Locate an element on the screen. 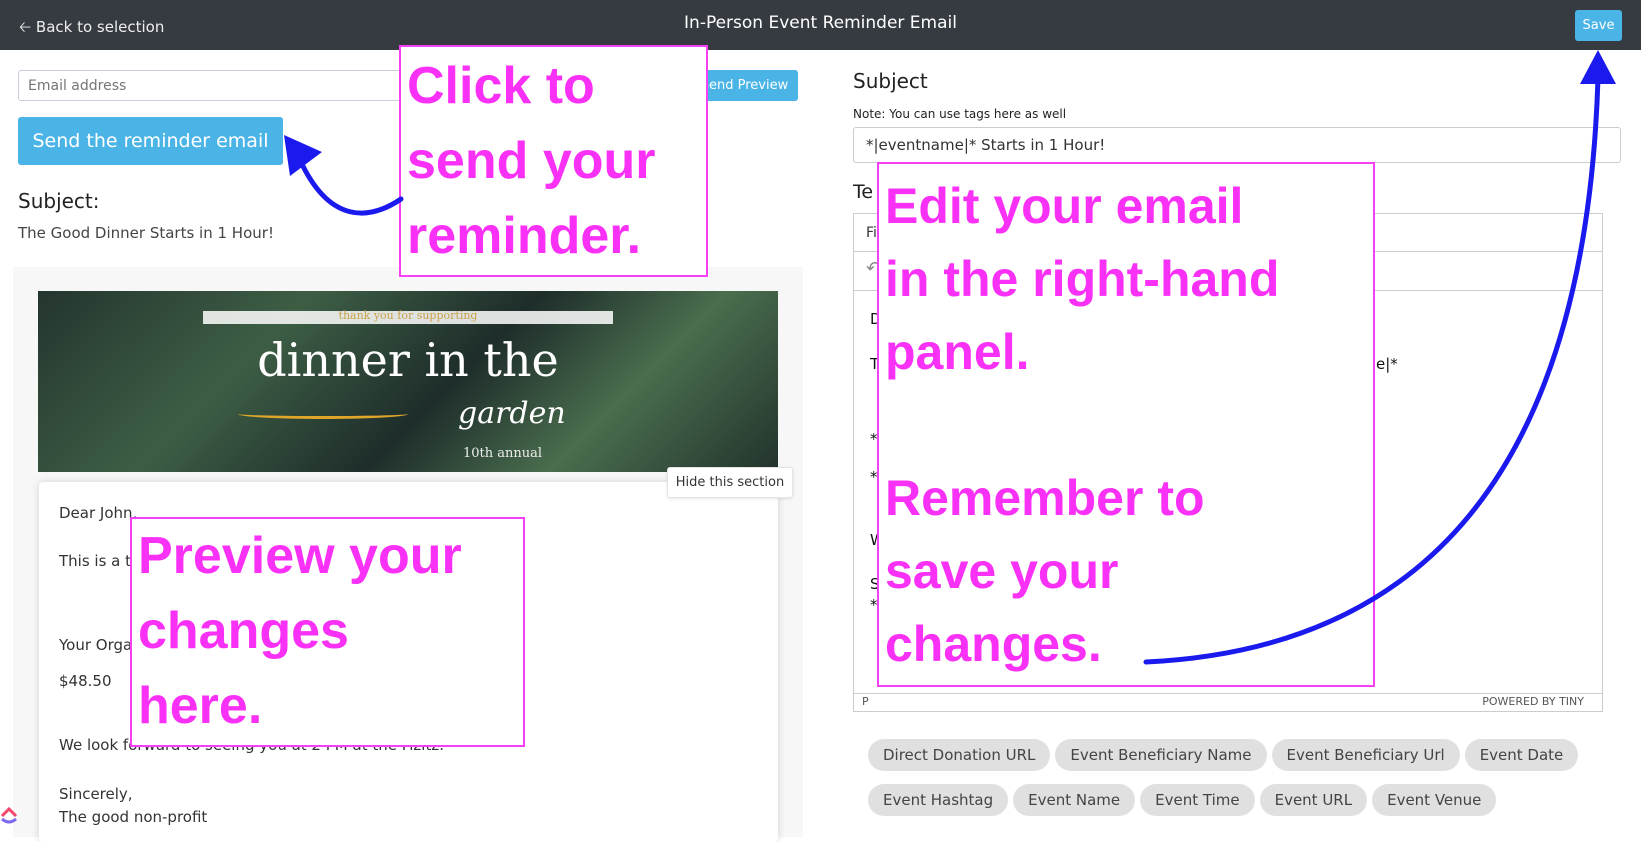 Image resolution: width=1641 pixels, height=842 pixels. clickup-logo-icon is located at coordinates (9, 815).